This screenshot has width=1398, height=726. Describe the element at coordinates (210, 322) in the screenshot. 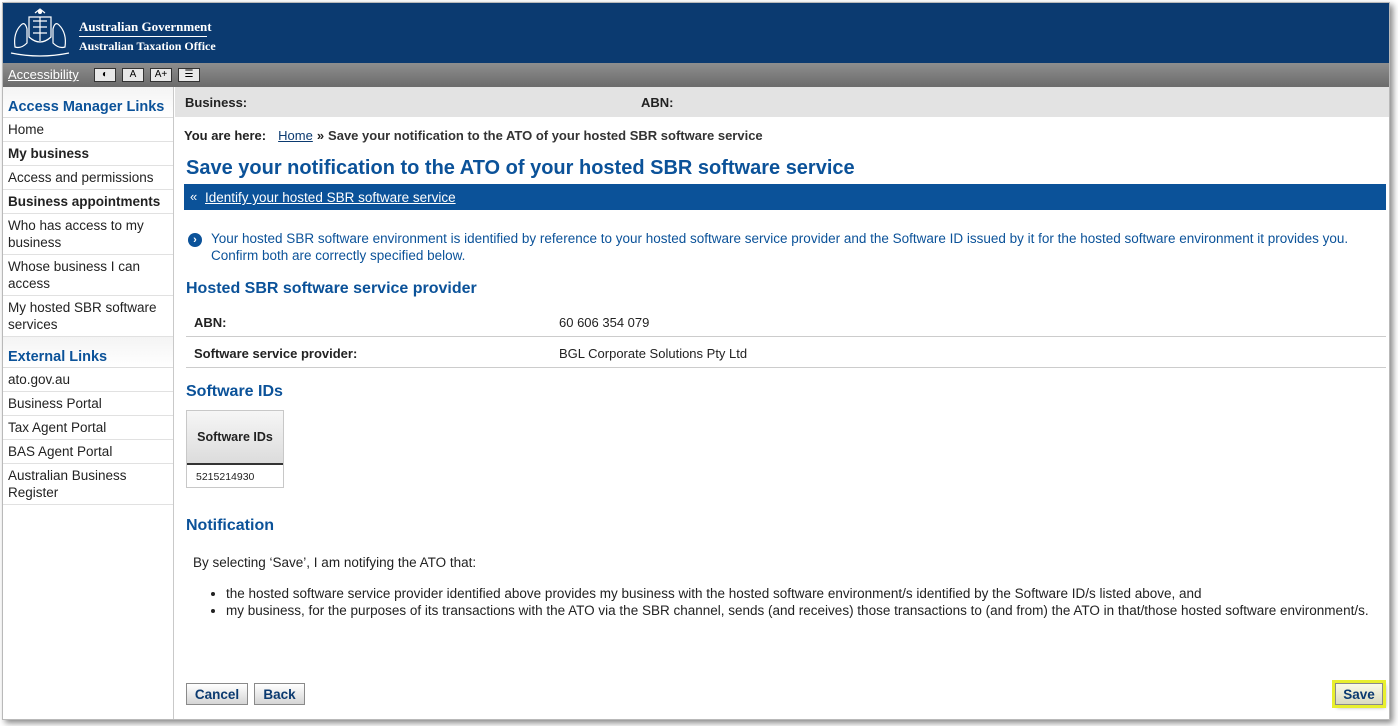

I see `provider-abn-key: ABN:` at that location.